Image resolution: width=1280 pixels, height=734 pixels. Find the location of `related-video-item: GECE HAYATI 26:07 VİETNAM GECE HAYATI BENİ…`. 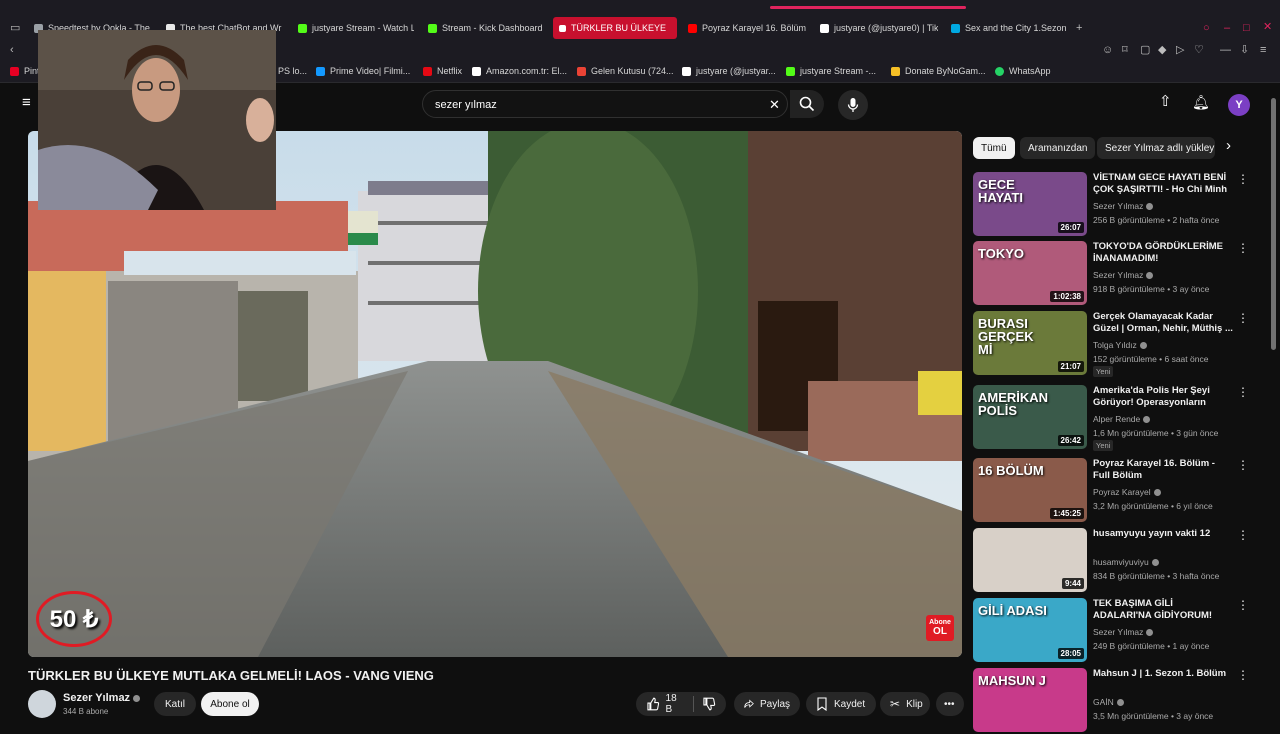

related-video-item: GECE HAYATI 26:07 VİETNAM GECE HAYATI BENİ… is located at coordinates (1118, 205).